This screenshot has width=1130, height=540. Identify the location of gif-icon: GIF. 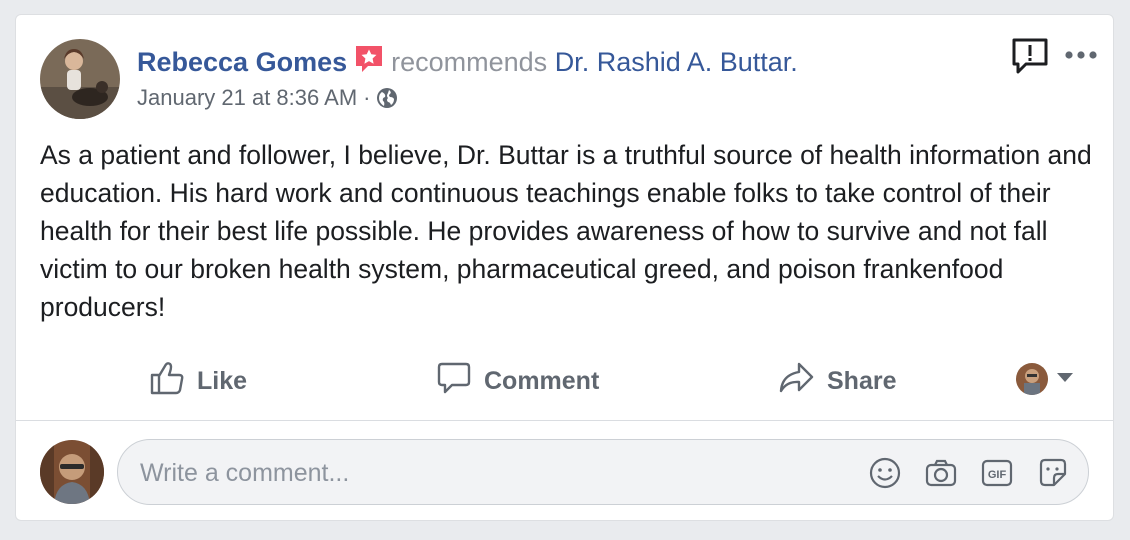
(997, 473).